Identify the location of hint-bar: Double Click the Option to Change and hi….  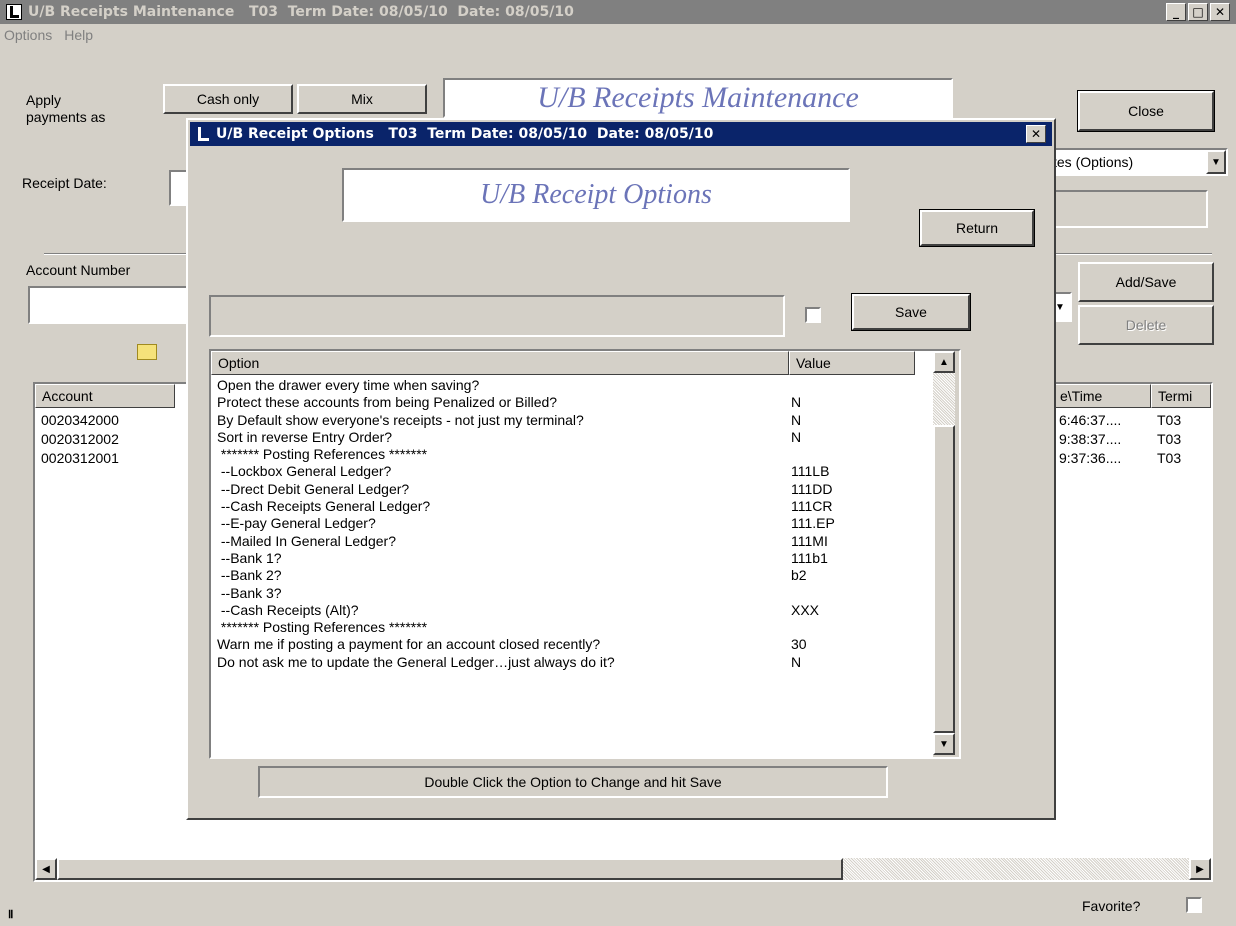
(573, 782).